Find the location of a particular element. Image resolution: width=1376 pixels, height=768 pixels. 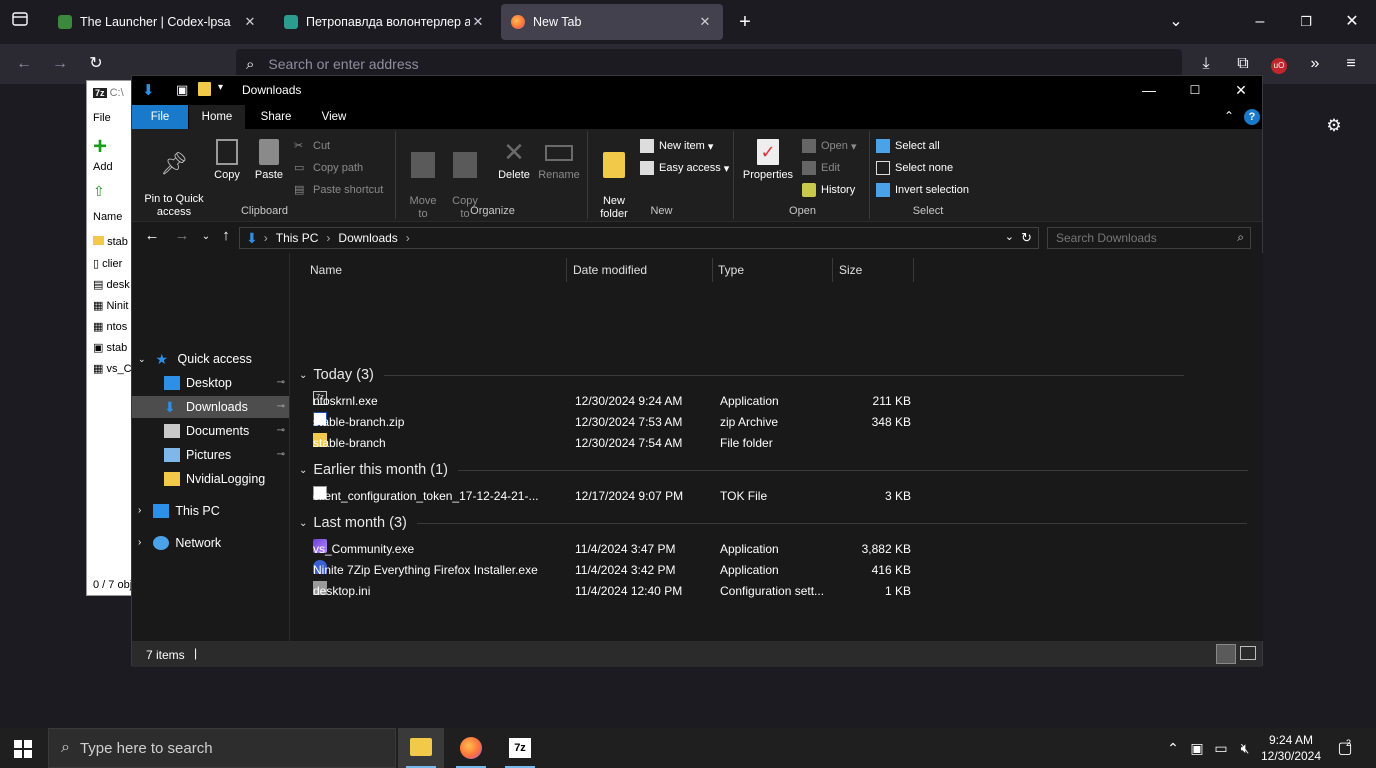

new-tab-plus-icon: + is located at coordinates (745, 22).